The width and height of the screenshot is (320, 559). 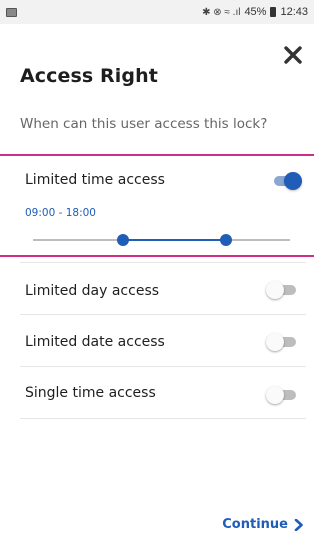 What do you see at coordinates (174, 240) in the screenshot?
I see `slider-selected-range` at bounding box center [174, 240].